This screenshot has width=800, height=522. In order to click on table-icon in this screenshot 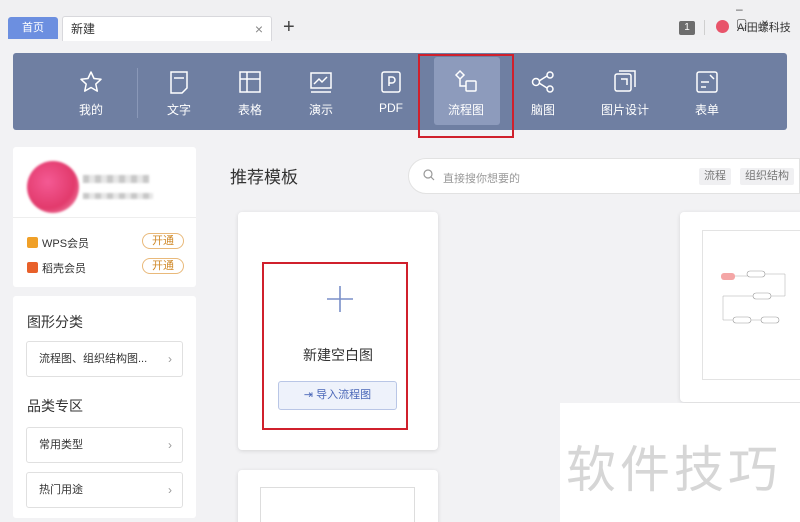, I will do `click(250, 82)`.